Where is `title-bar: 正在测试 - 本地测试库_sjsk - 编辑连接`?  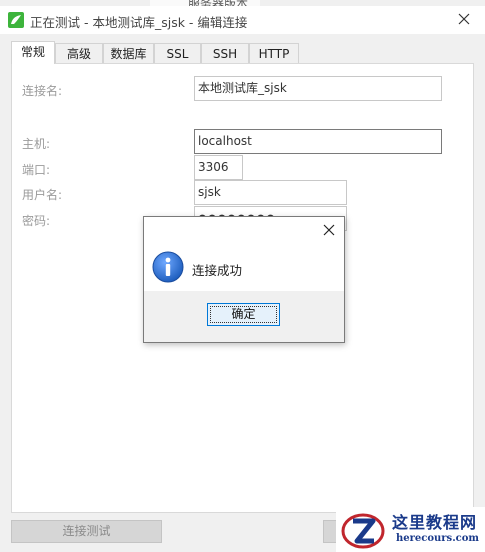
title-bar: 正在测试 - 本地测试库_sjsk - 编辑连接 is located at coordinates (242, 20).